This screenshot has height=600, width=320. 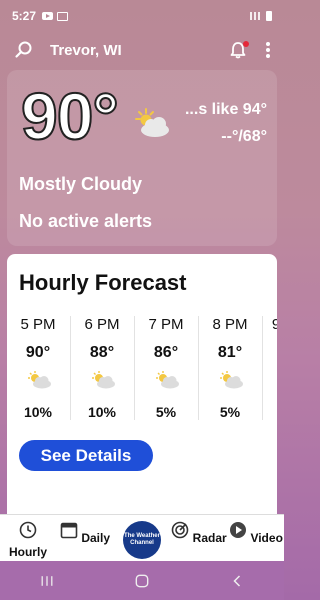 I want to click on clock-icon, so click(x=28, y=530).